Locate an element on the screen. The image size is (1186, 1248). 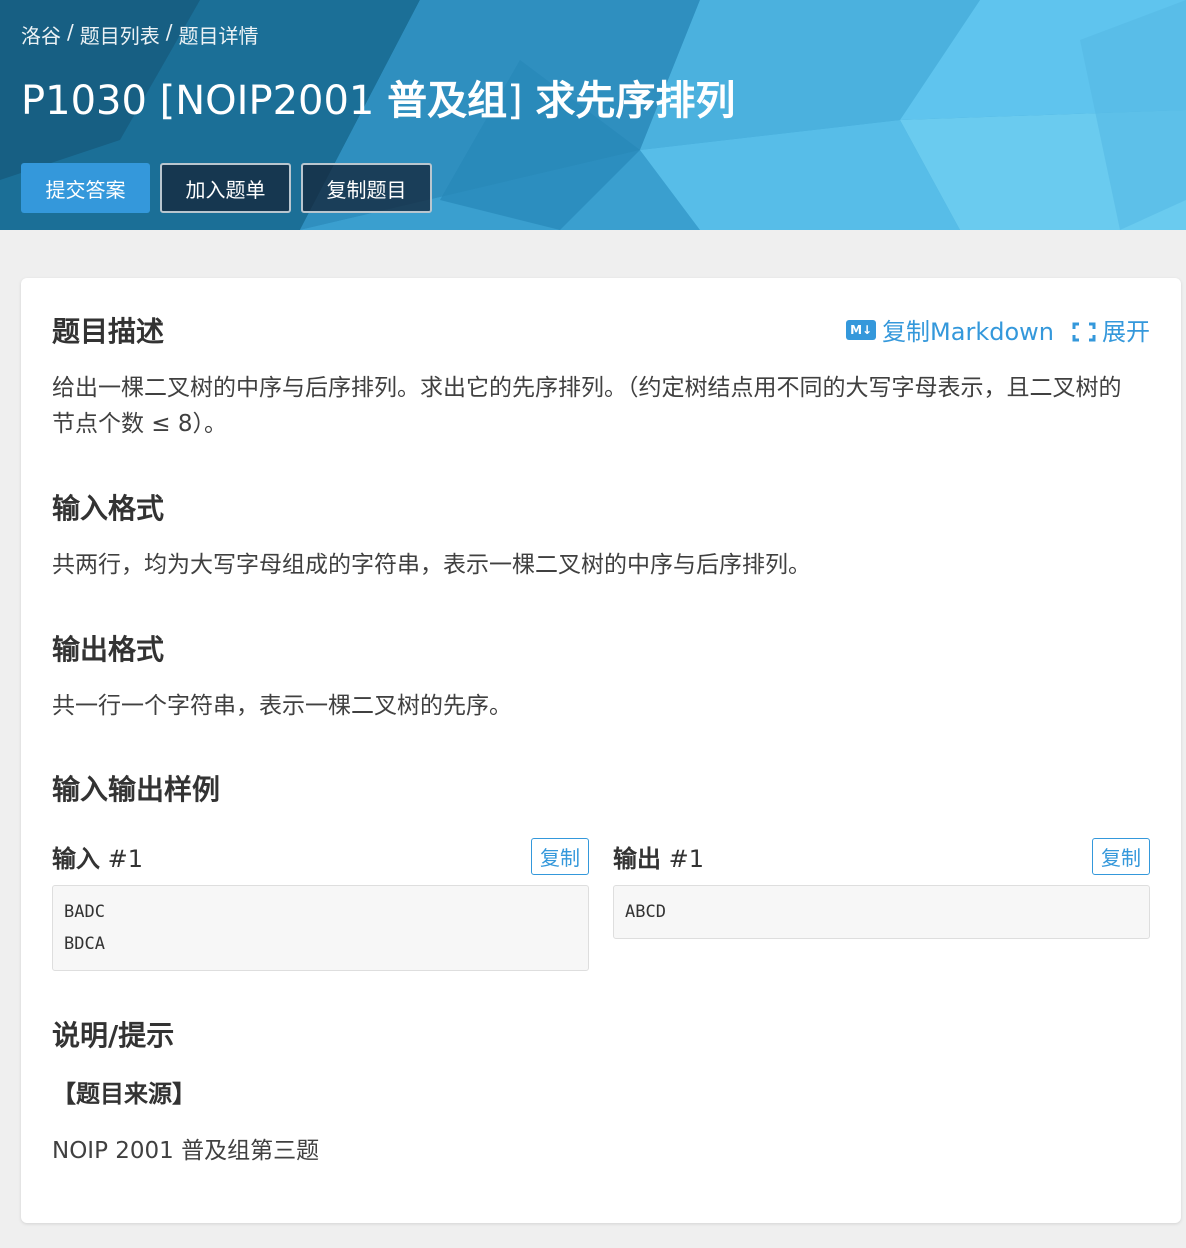
description-title: 题目描述 is located at coordinates (108, 331).